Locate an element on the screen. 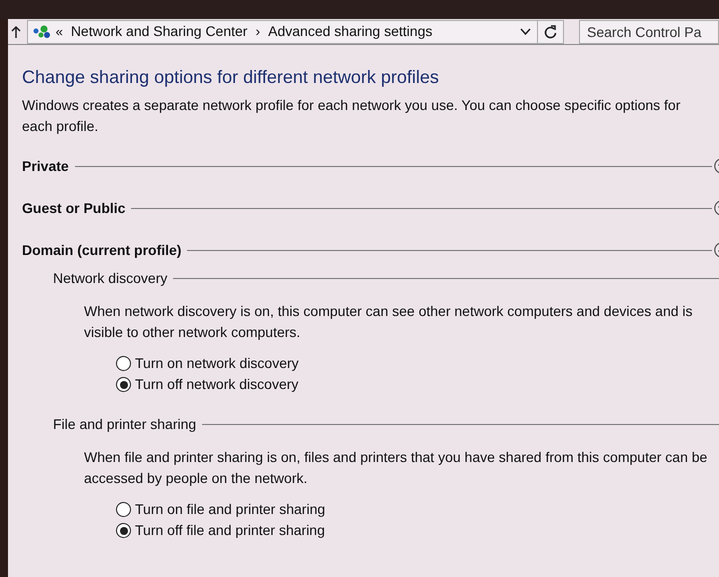 The image size is (719, 577). breadcrumb-link: Advanced sharing settings is located at coordinates (350, 31).